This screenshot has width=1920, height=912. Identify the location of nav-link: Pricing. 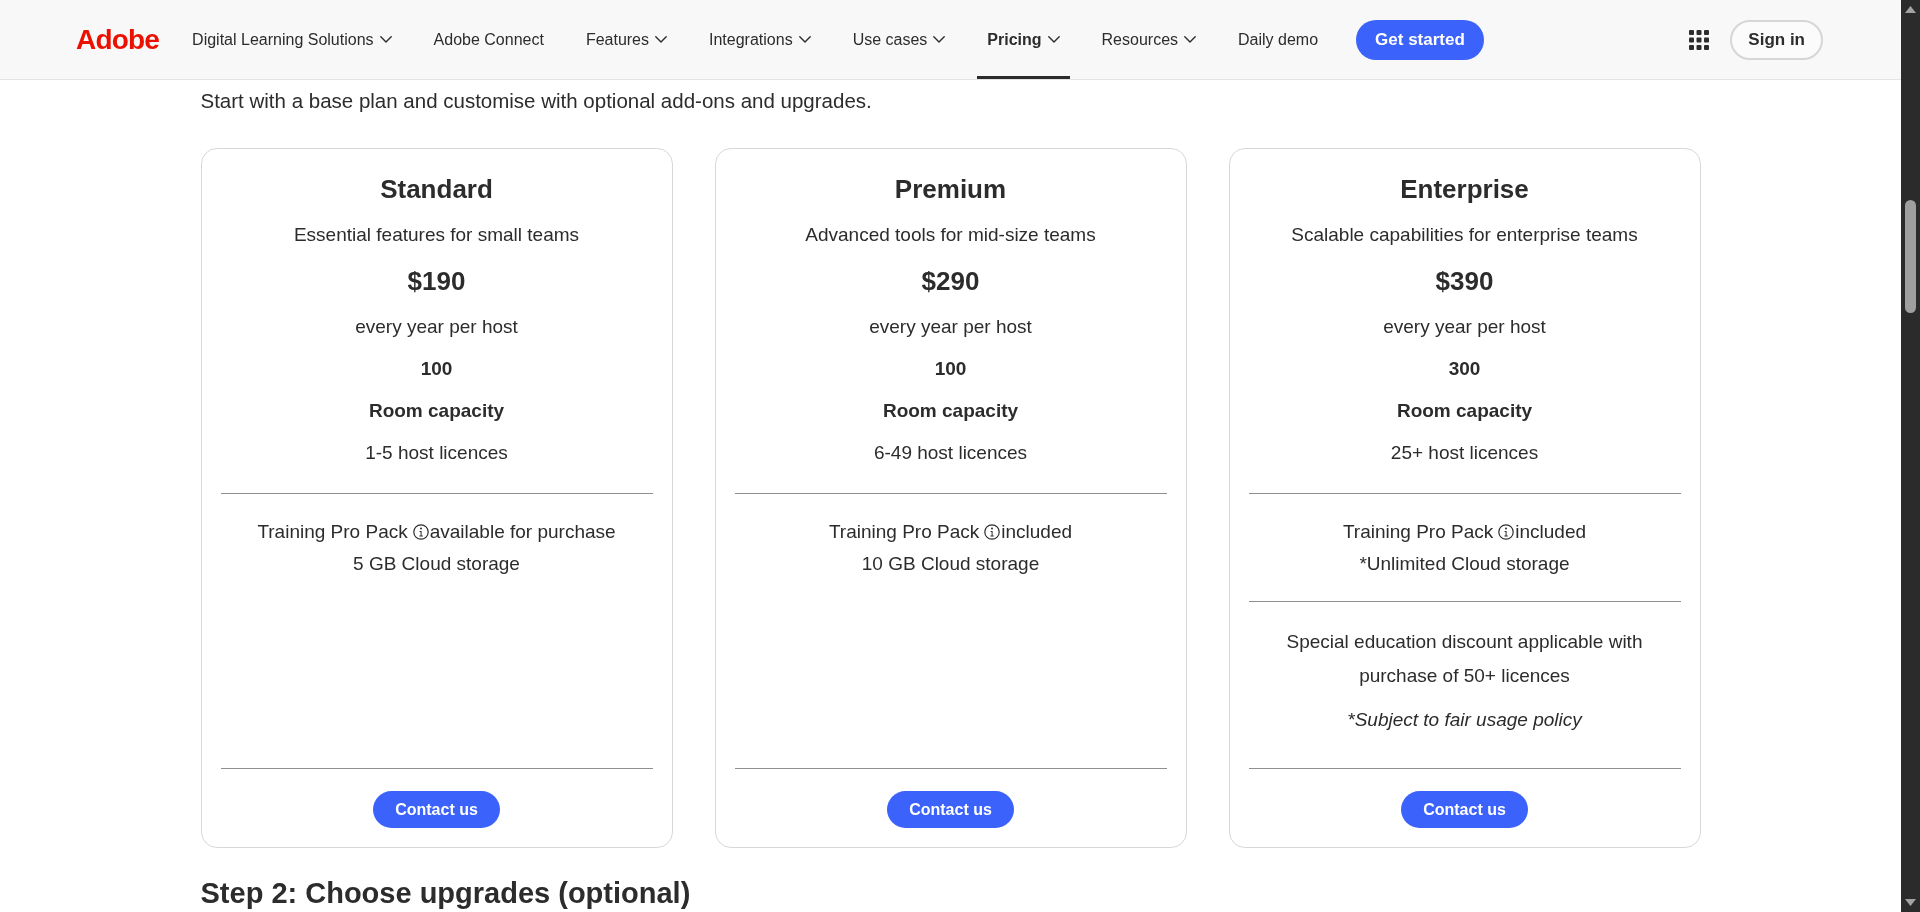
(1023, 39).